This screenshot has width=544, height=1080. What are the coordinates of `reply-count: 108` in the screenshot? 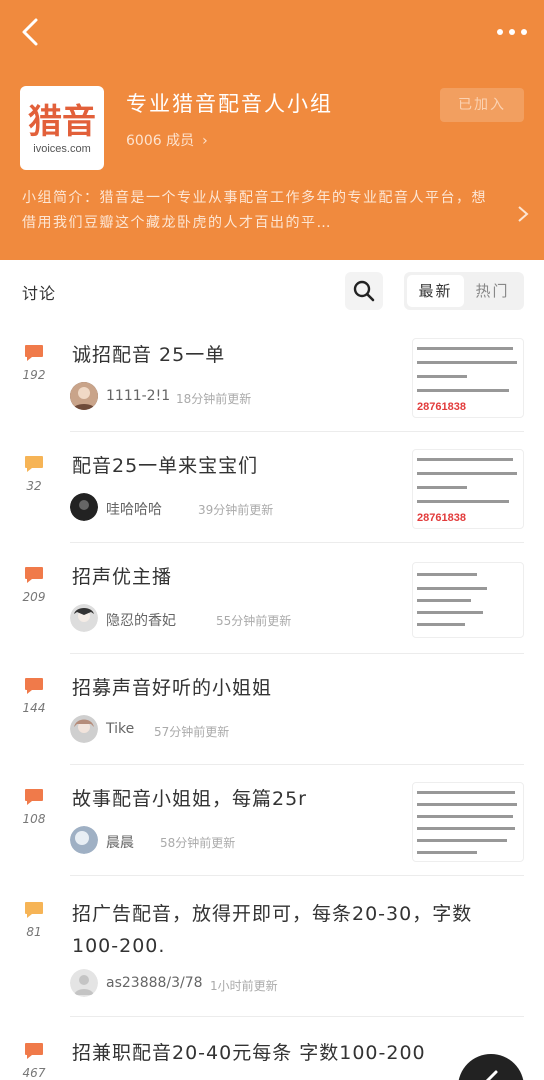 It's located at (34, 819).